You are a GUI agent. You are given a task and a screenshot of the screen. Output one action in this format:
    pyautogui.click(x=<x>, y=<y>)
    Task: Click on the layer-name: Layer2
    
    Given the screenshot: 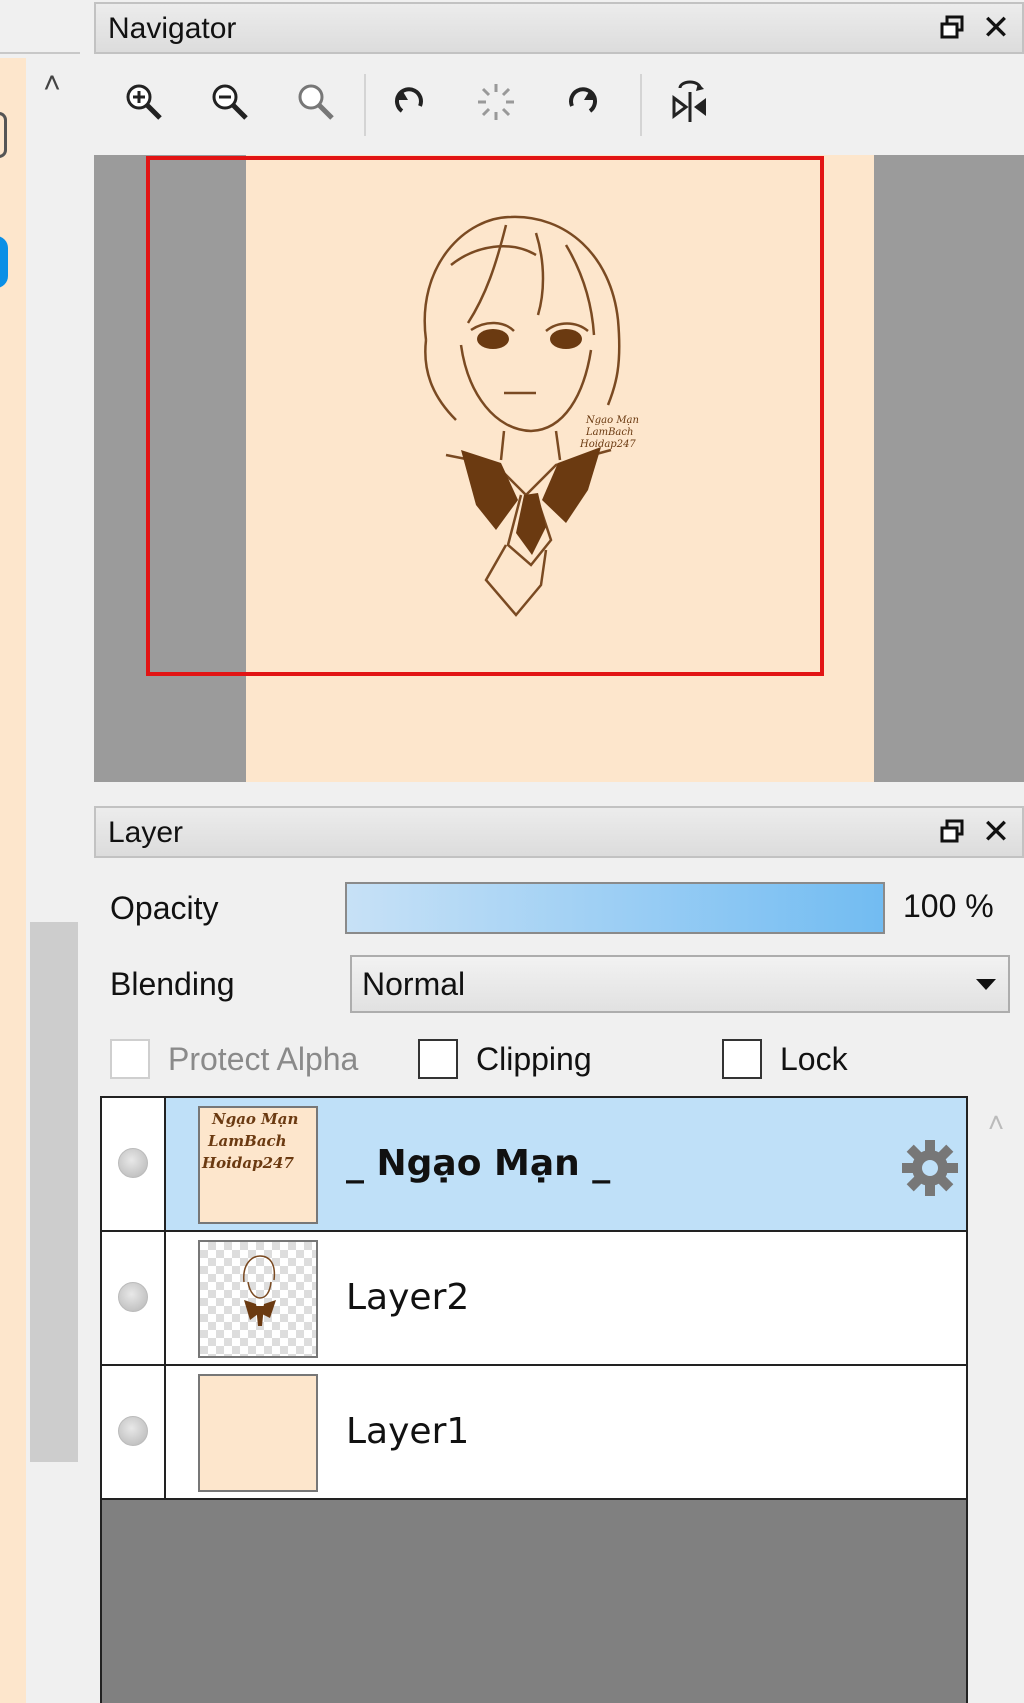 What is the action you would take?
    pyautogui.click(x=407, y=1298)
    